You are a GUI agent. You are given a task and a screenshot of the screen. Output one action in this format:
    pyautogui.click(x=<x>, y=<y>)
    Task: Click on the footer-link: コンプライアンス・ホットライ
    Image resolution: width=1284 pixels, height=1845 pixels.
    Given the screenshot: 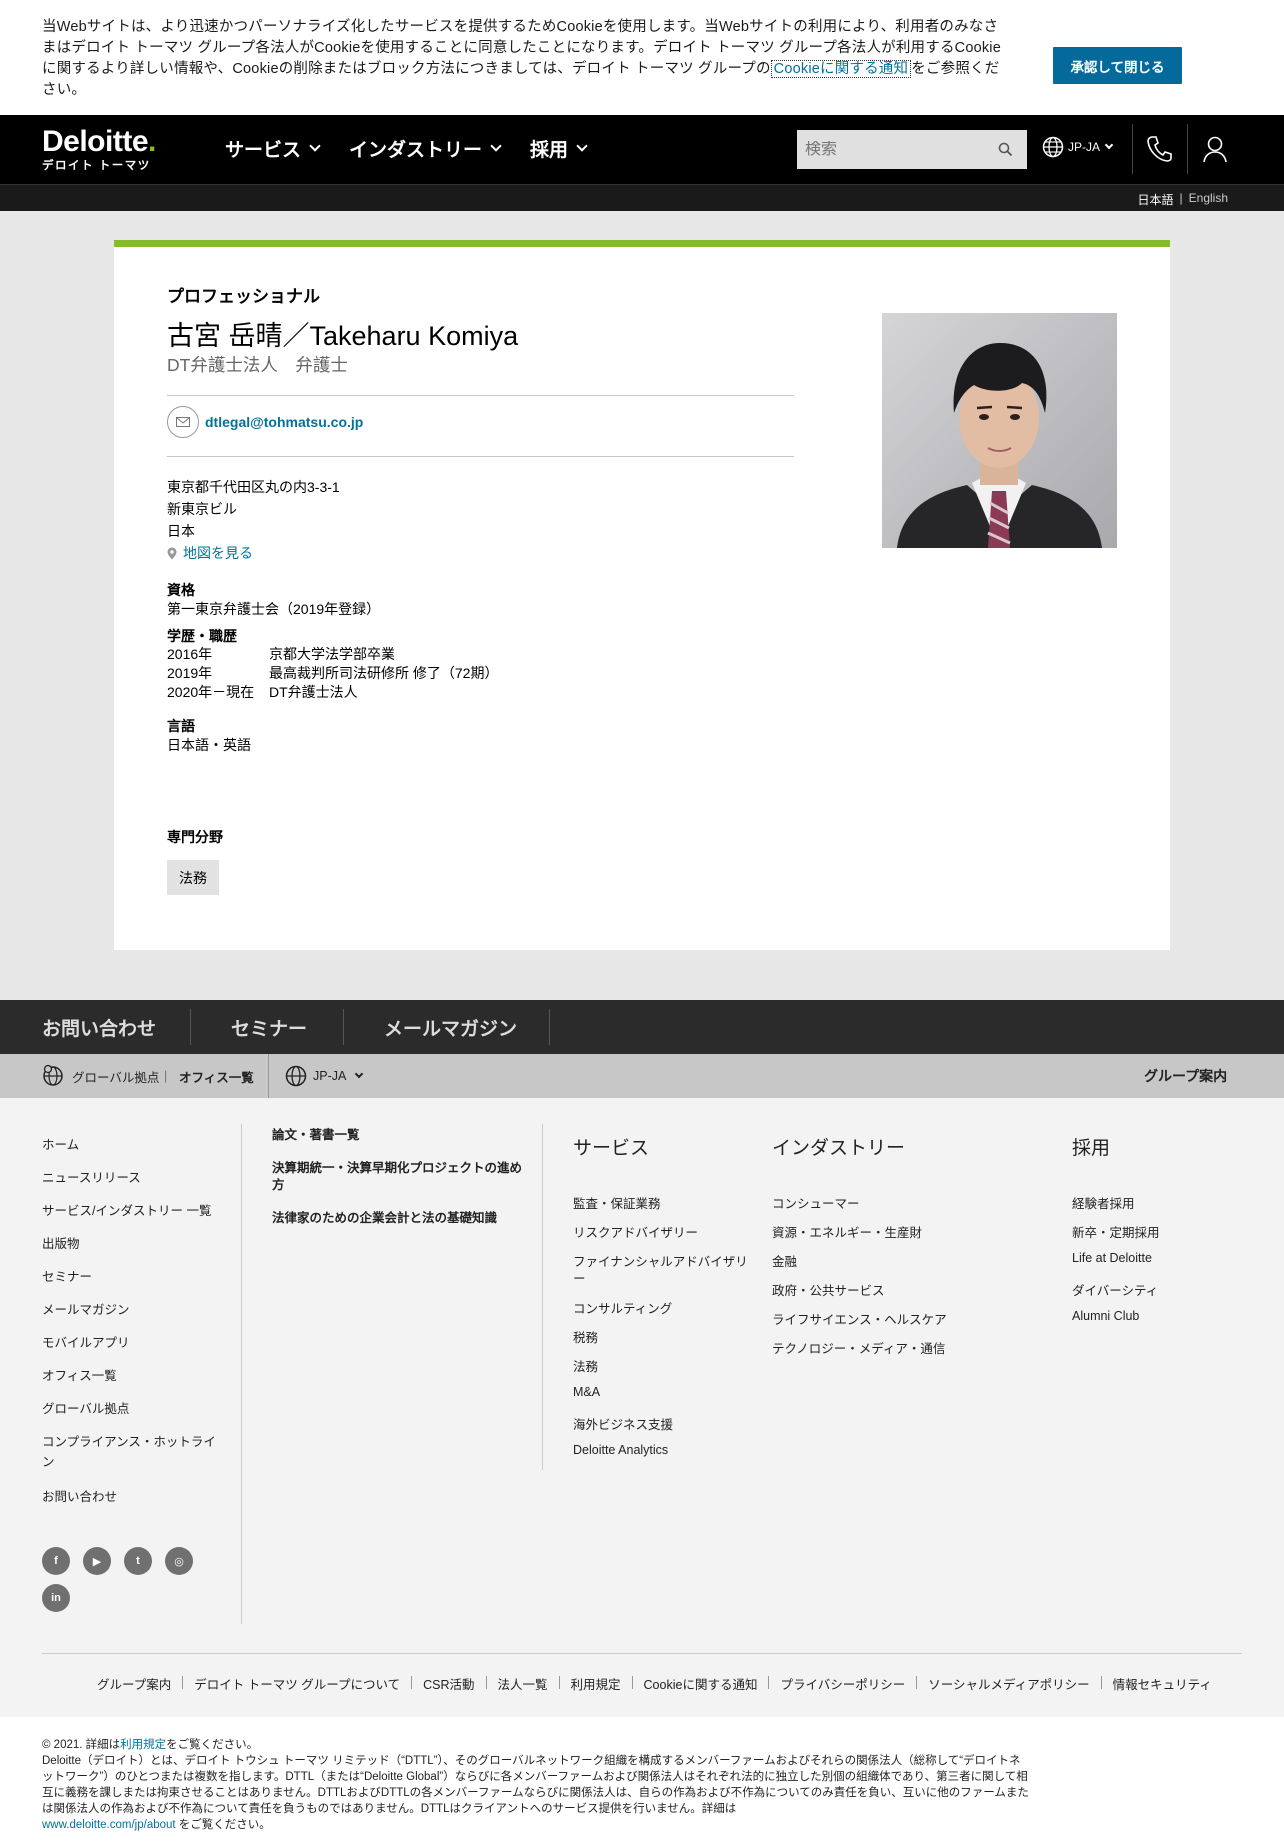 What is the action you would take?
    pyautogui.click(x=129, y=1440)
    